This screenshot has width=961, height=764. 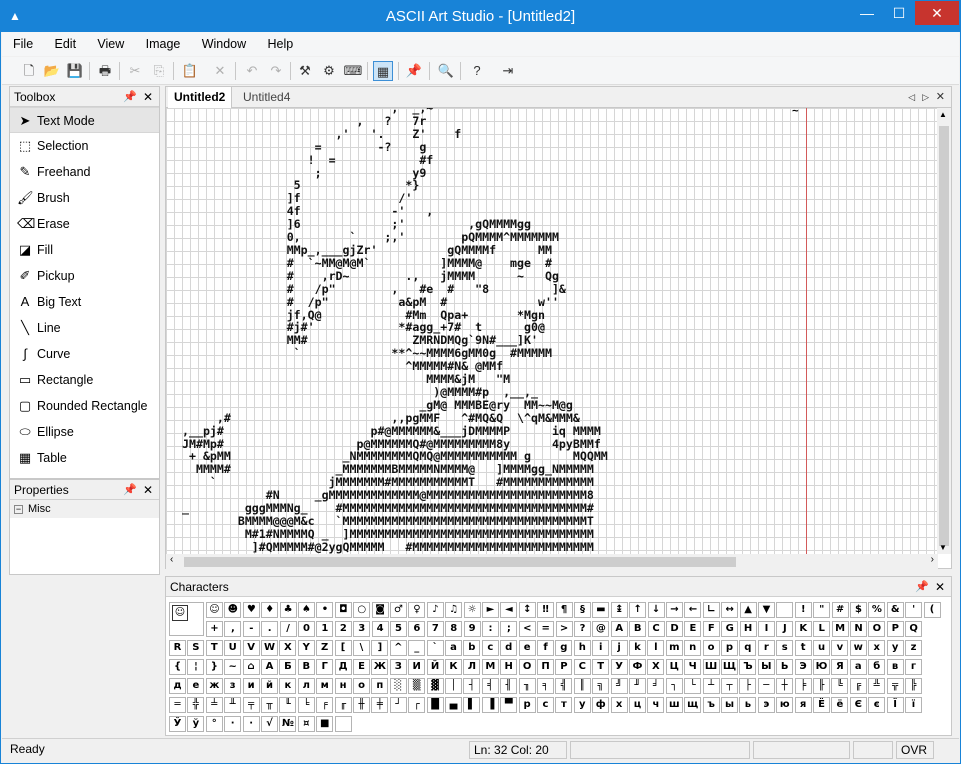 I want to click on char-cell: П, so click(x=545, y=667).